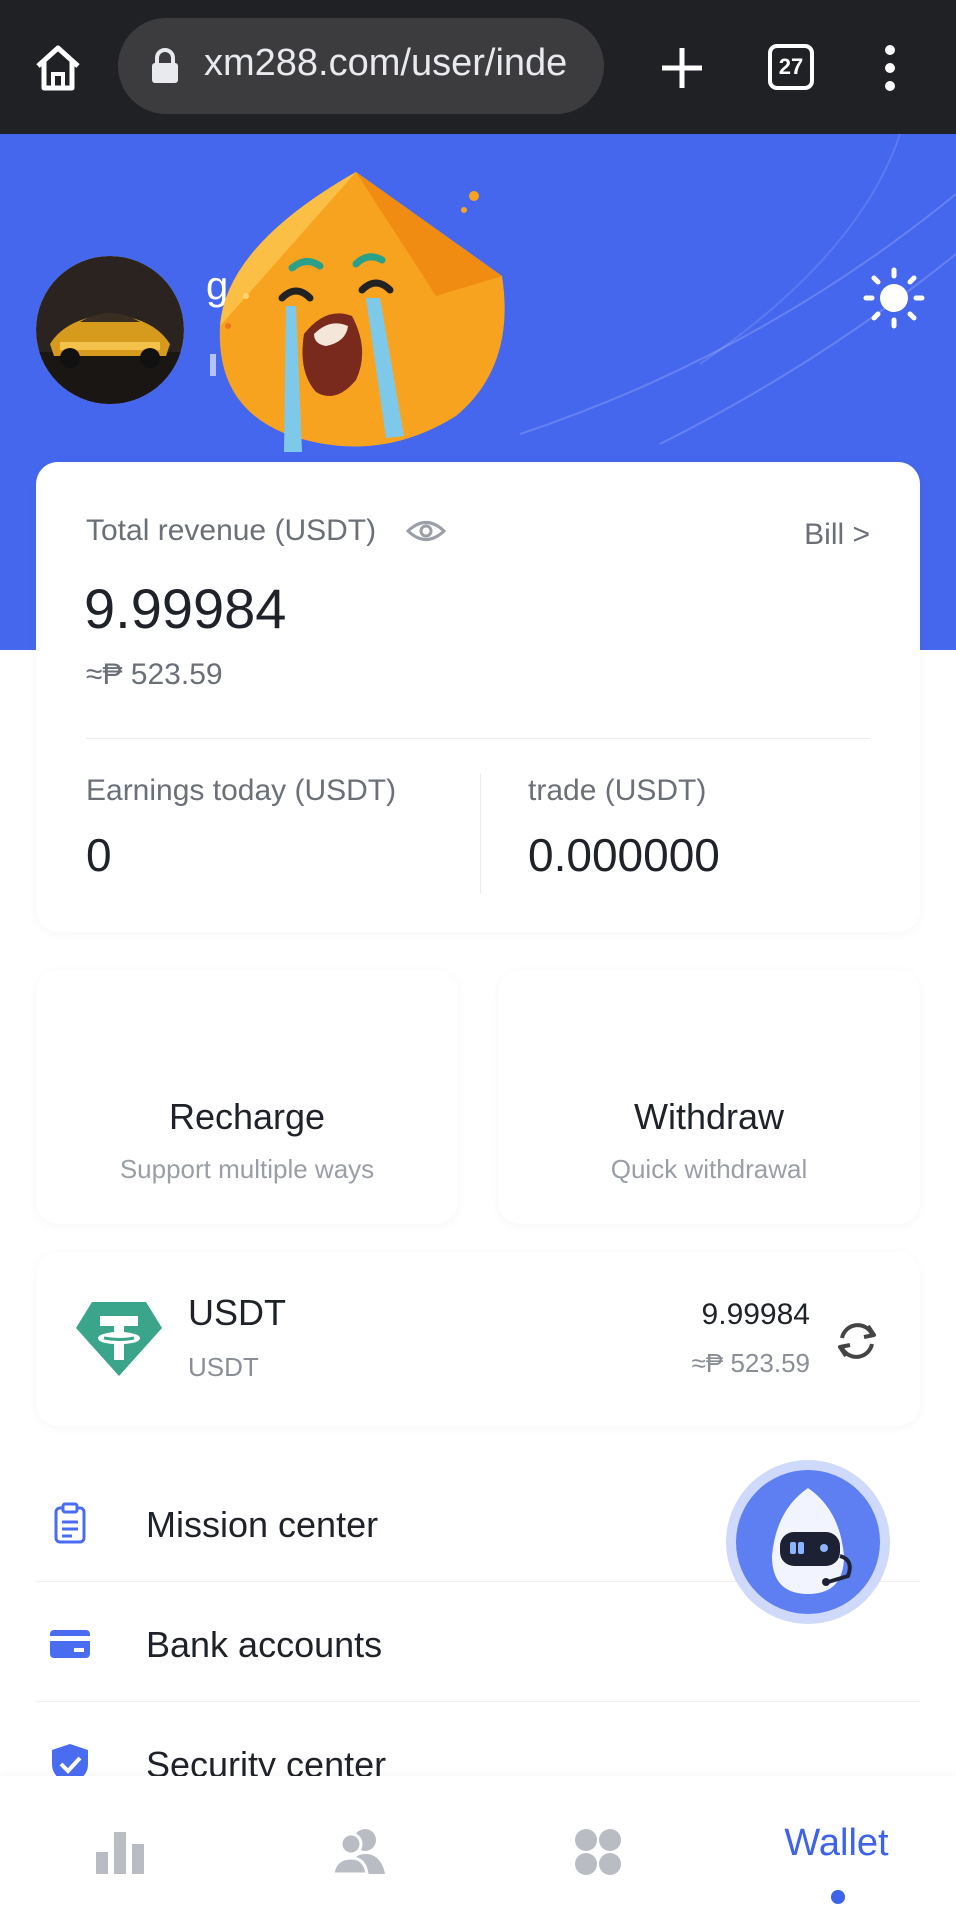  Describe the element at coordinates (598, 1852) in the screenshot. I see `apps-icon` at that location.